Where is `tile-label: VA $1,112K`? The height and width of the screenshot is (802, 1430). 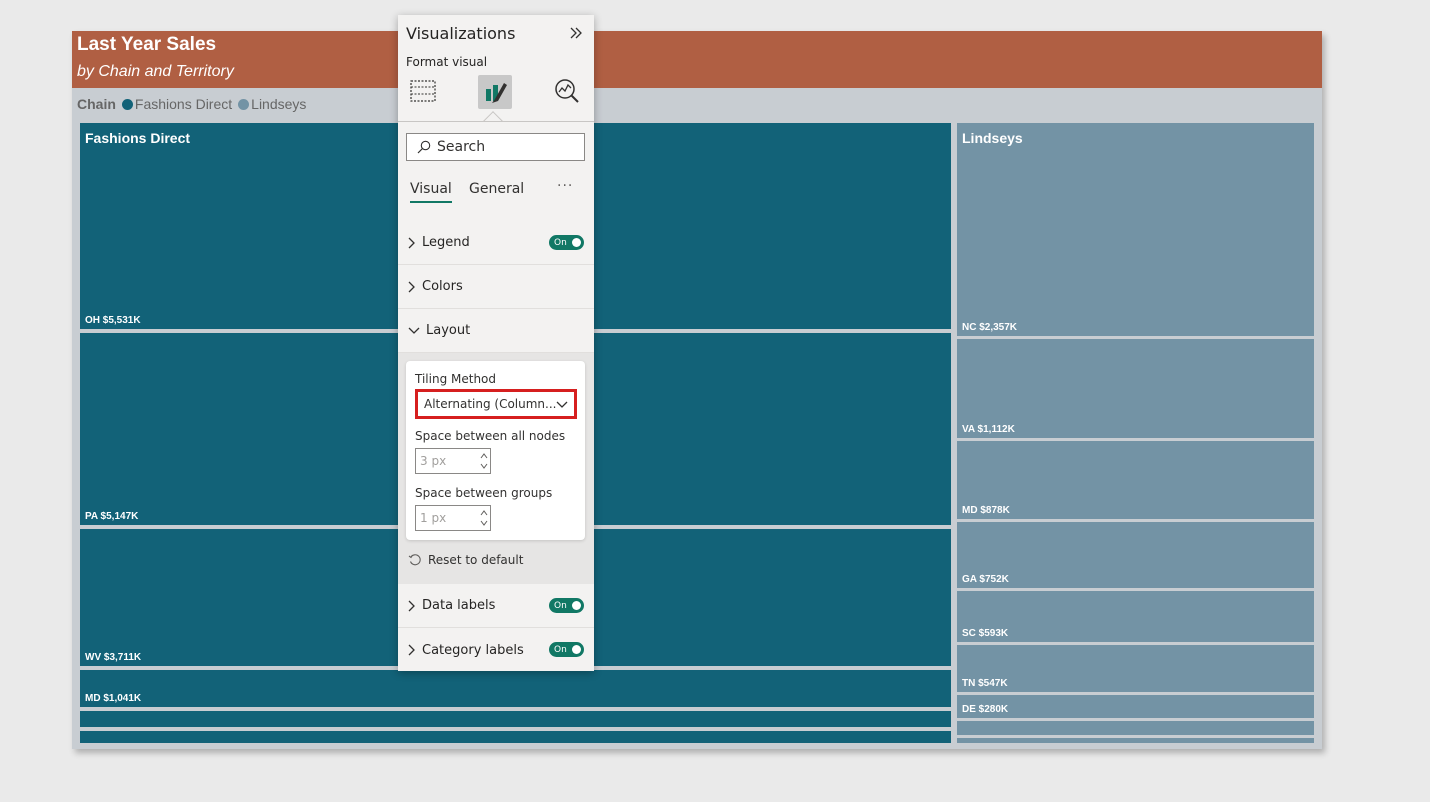
tile-label: VA $1,112K is located at coordinates (988, 429).